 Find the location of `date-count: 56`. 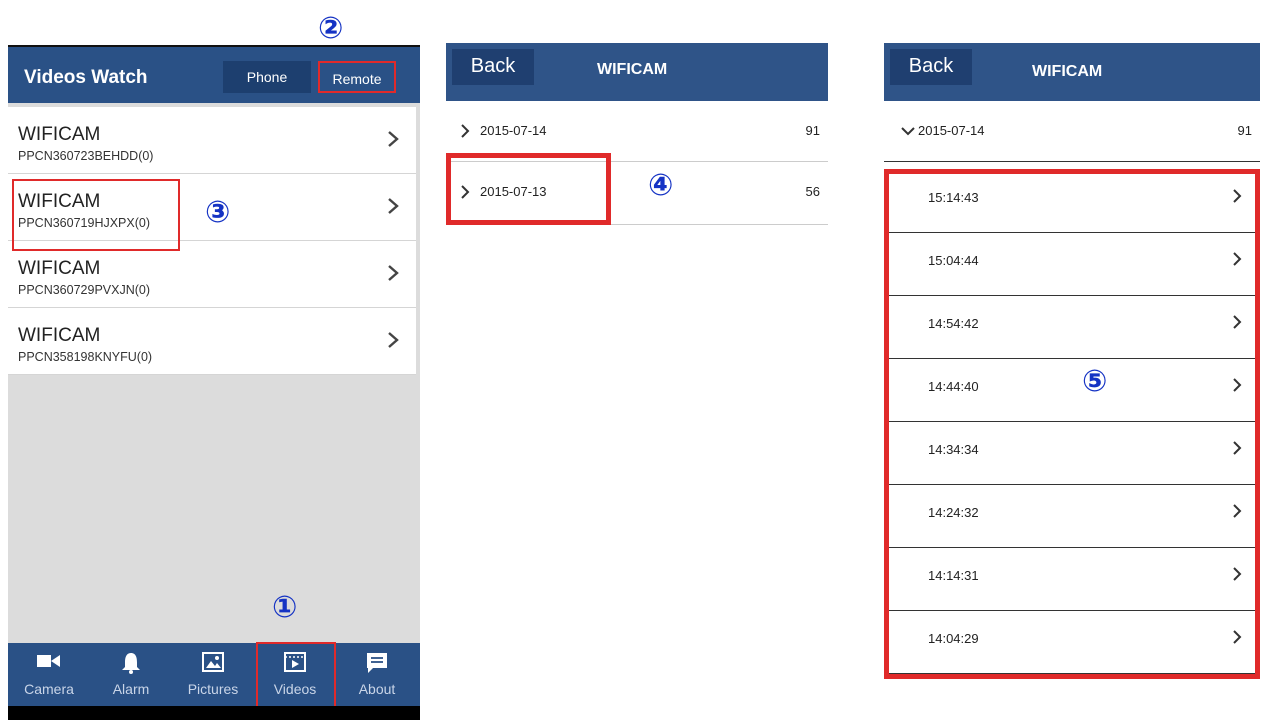

date-count: 56 is located at coordinates (812, 191).